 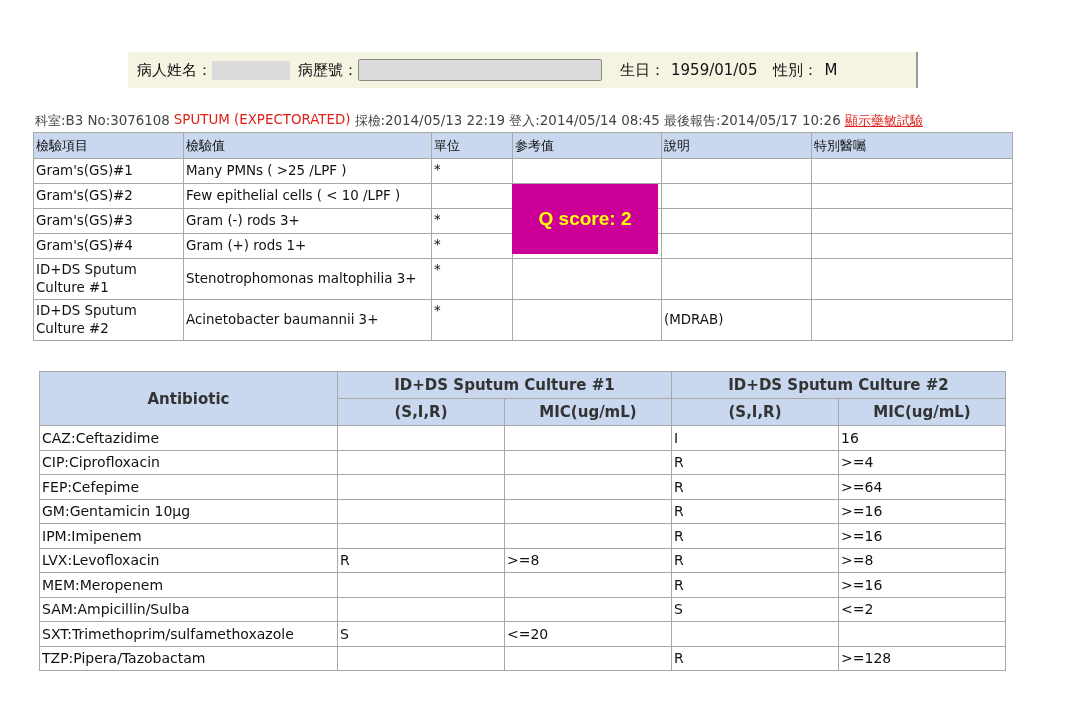 What do you see at coordinates (108, 145) in the screenshot?
I see `column-header: 檢驗項目` at bounding box center [108, 145].